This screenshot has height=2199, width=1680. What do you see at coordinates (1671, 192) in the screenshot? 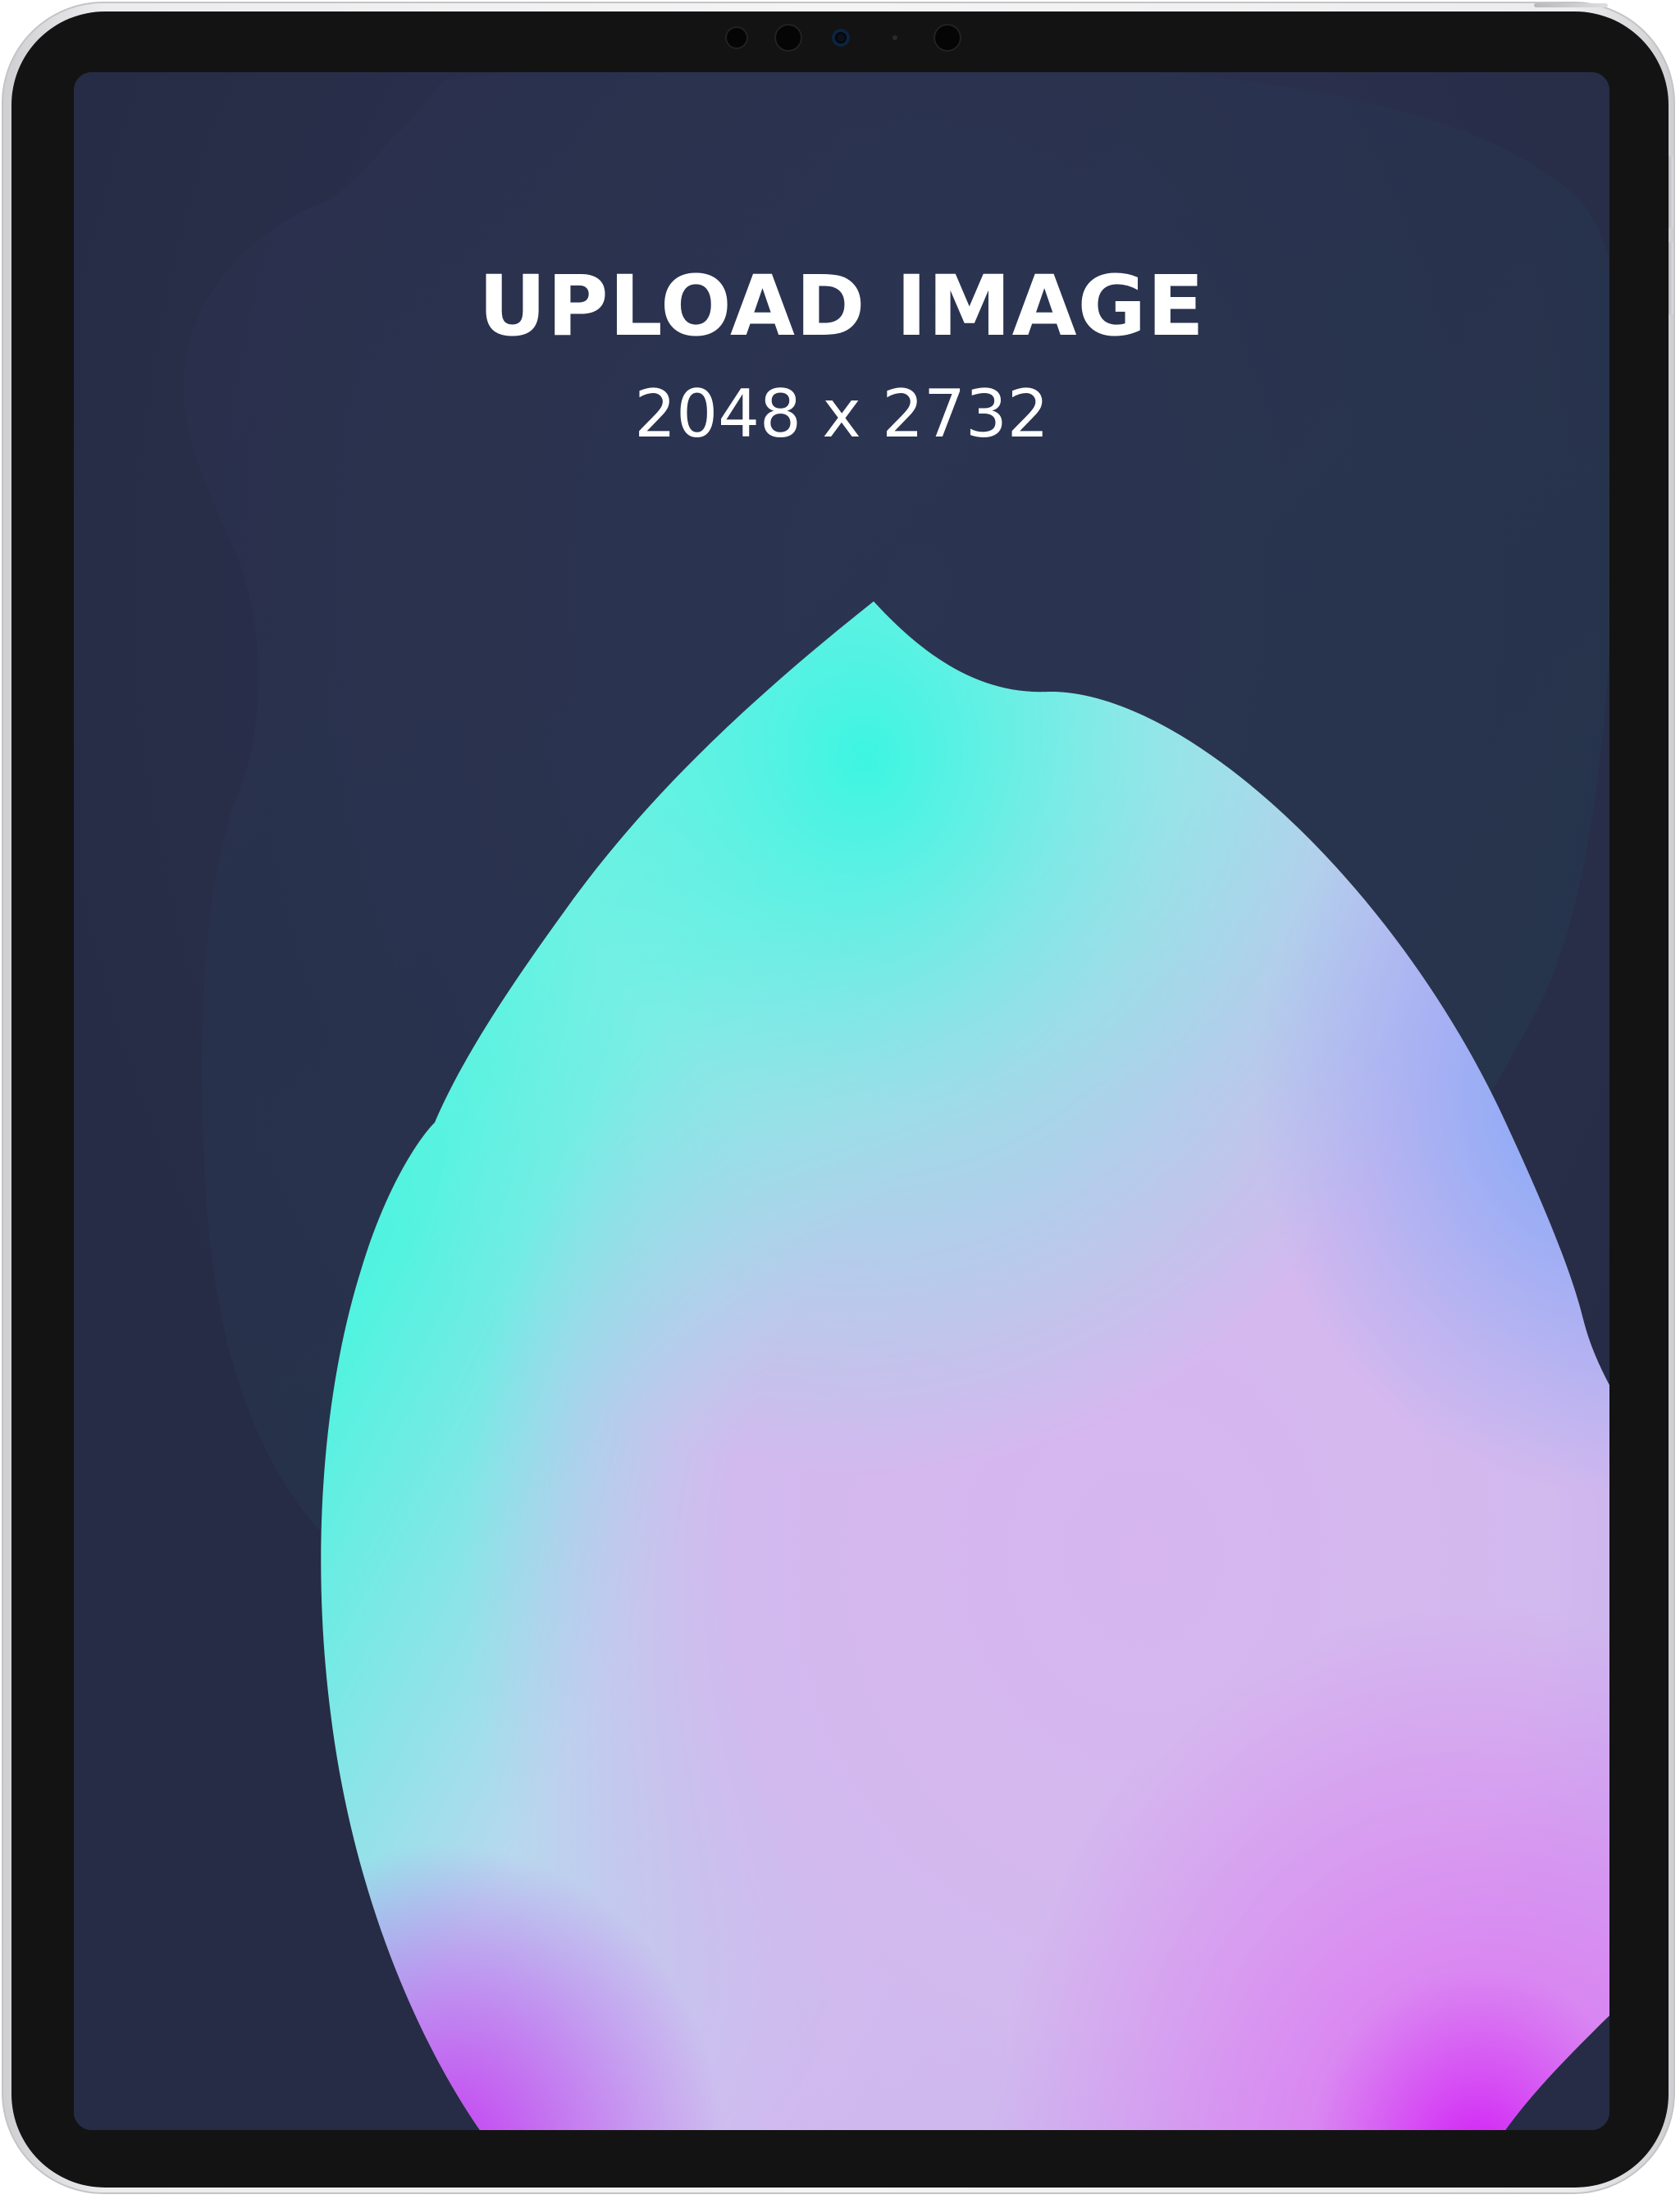
I see `volume-up-button` at bounding box center [1671, 192].